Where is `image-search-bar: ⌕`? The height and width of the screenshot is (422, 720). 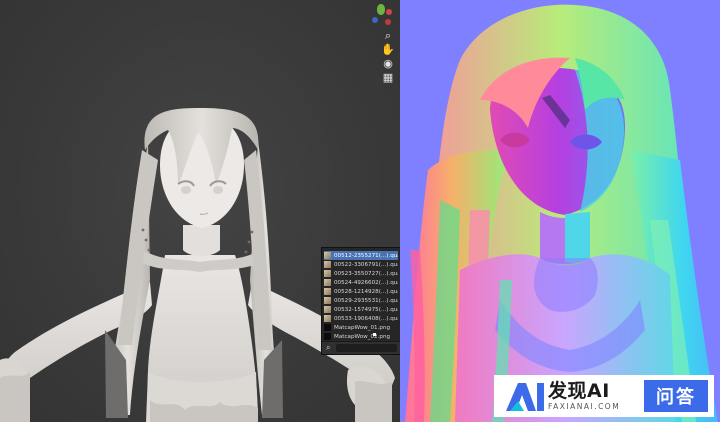 image-search-bar: ⌕ is located at coordinates (361, 347).